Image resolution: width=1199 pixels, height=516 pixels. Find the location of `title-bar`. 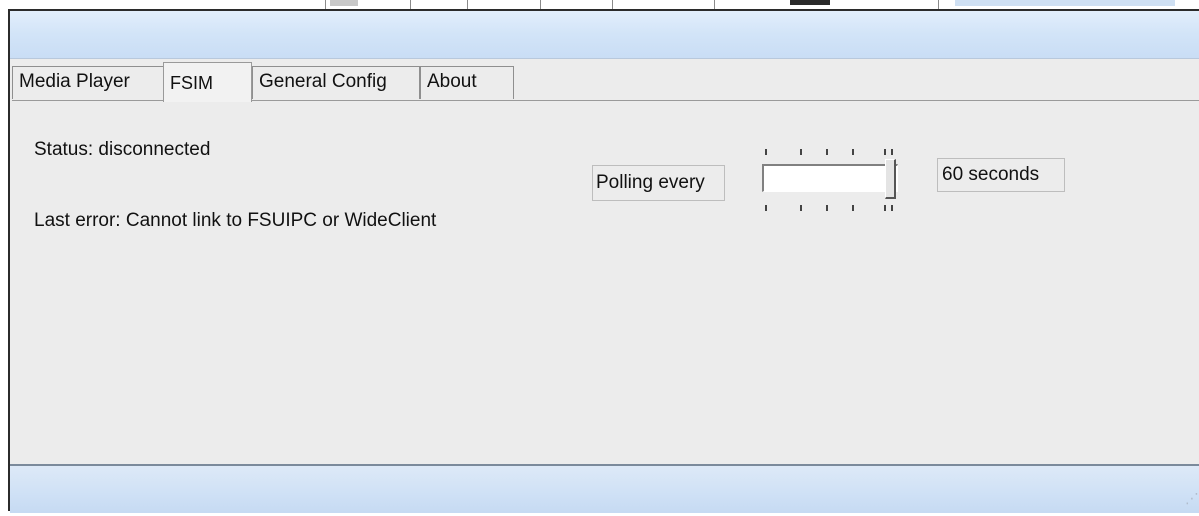

title-bar is located at coordinates (604, 35).